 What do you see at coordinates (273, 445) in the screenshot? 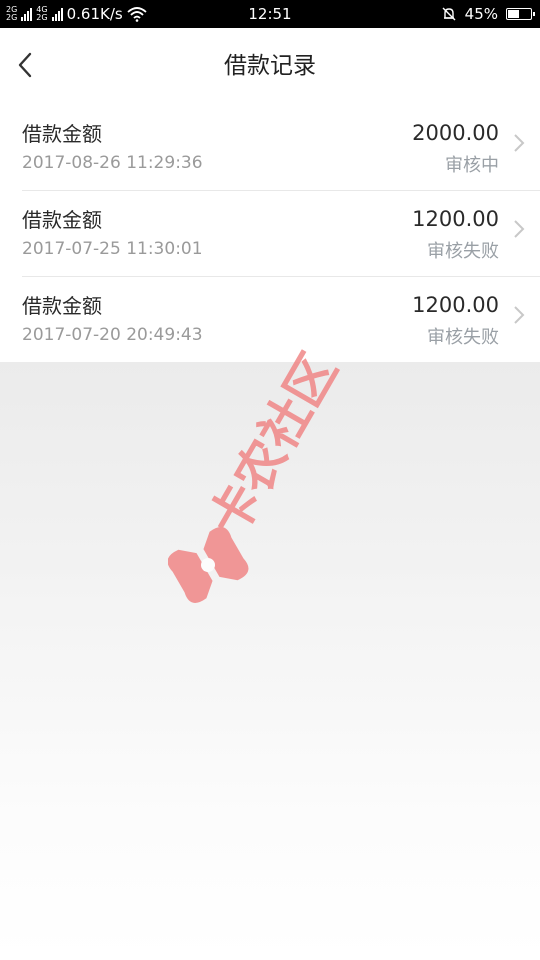
I see `watermark-text: 卡农社区` at bounding box center [273, 445].